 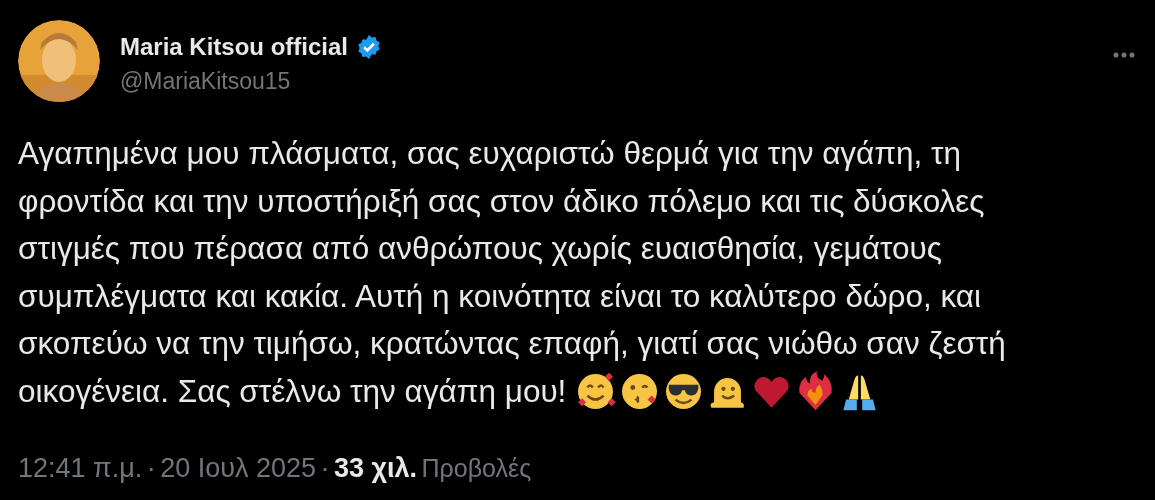 What do you see at coordinates (476, 467) in the screenshot?
I see `views-label: Προβολές` at bounding box center [476, 467].